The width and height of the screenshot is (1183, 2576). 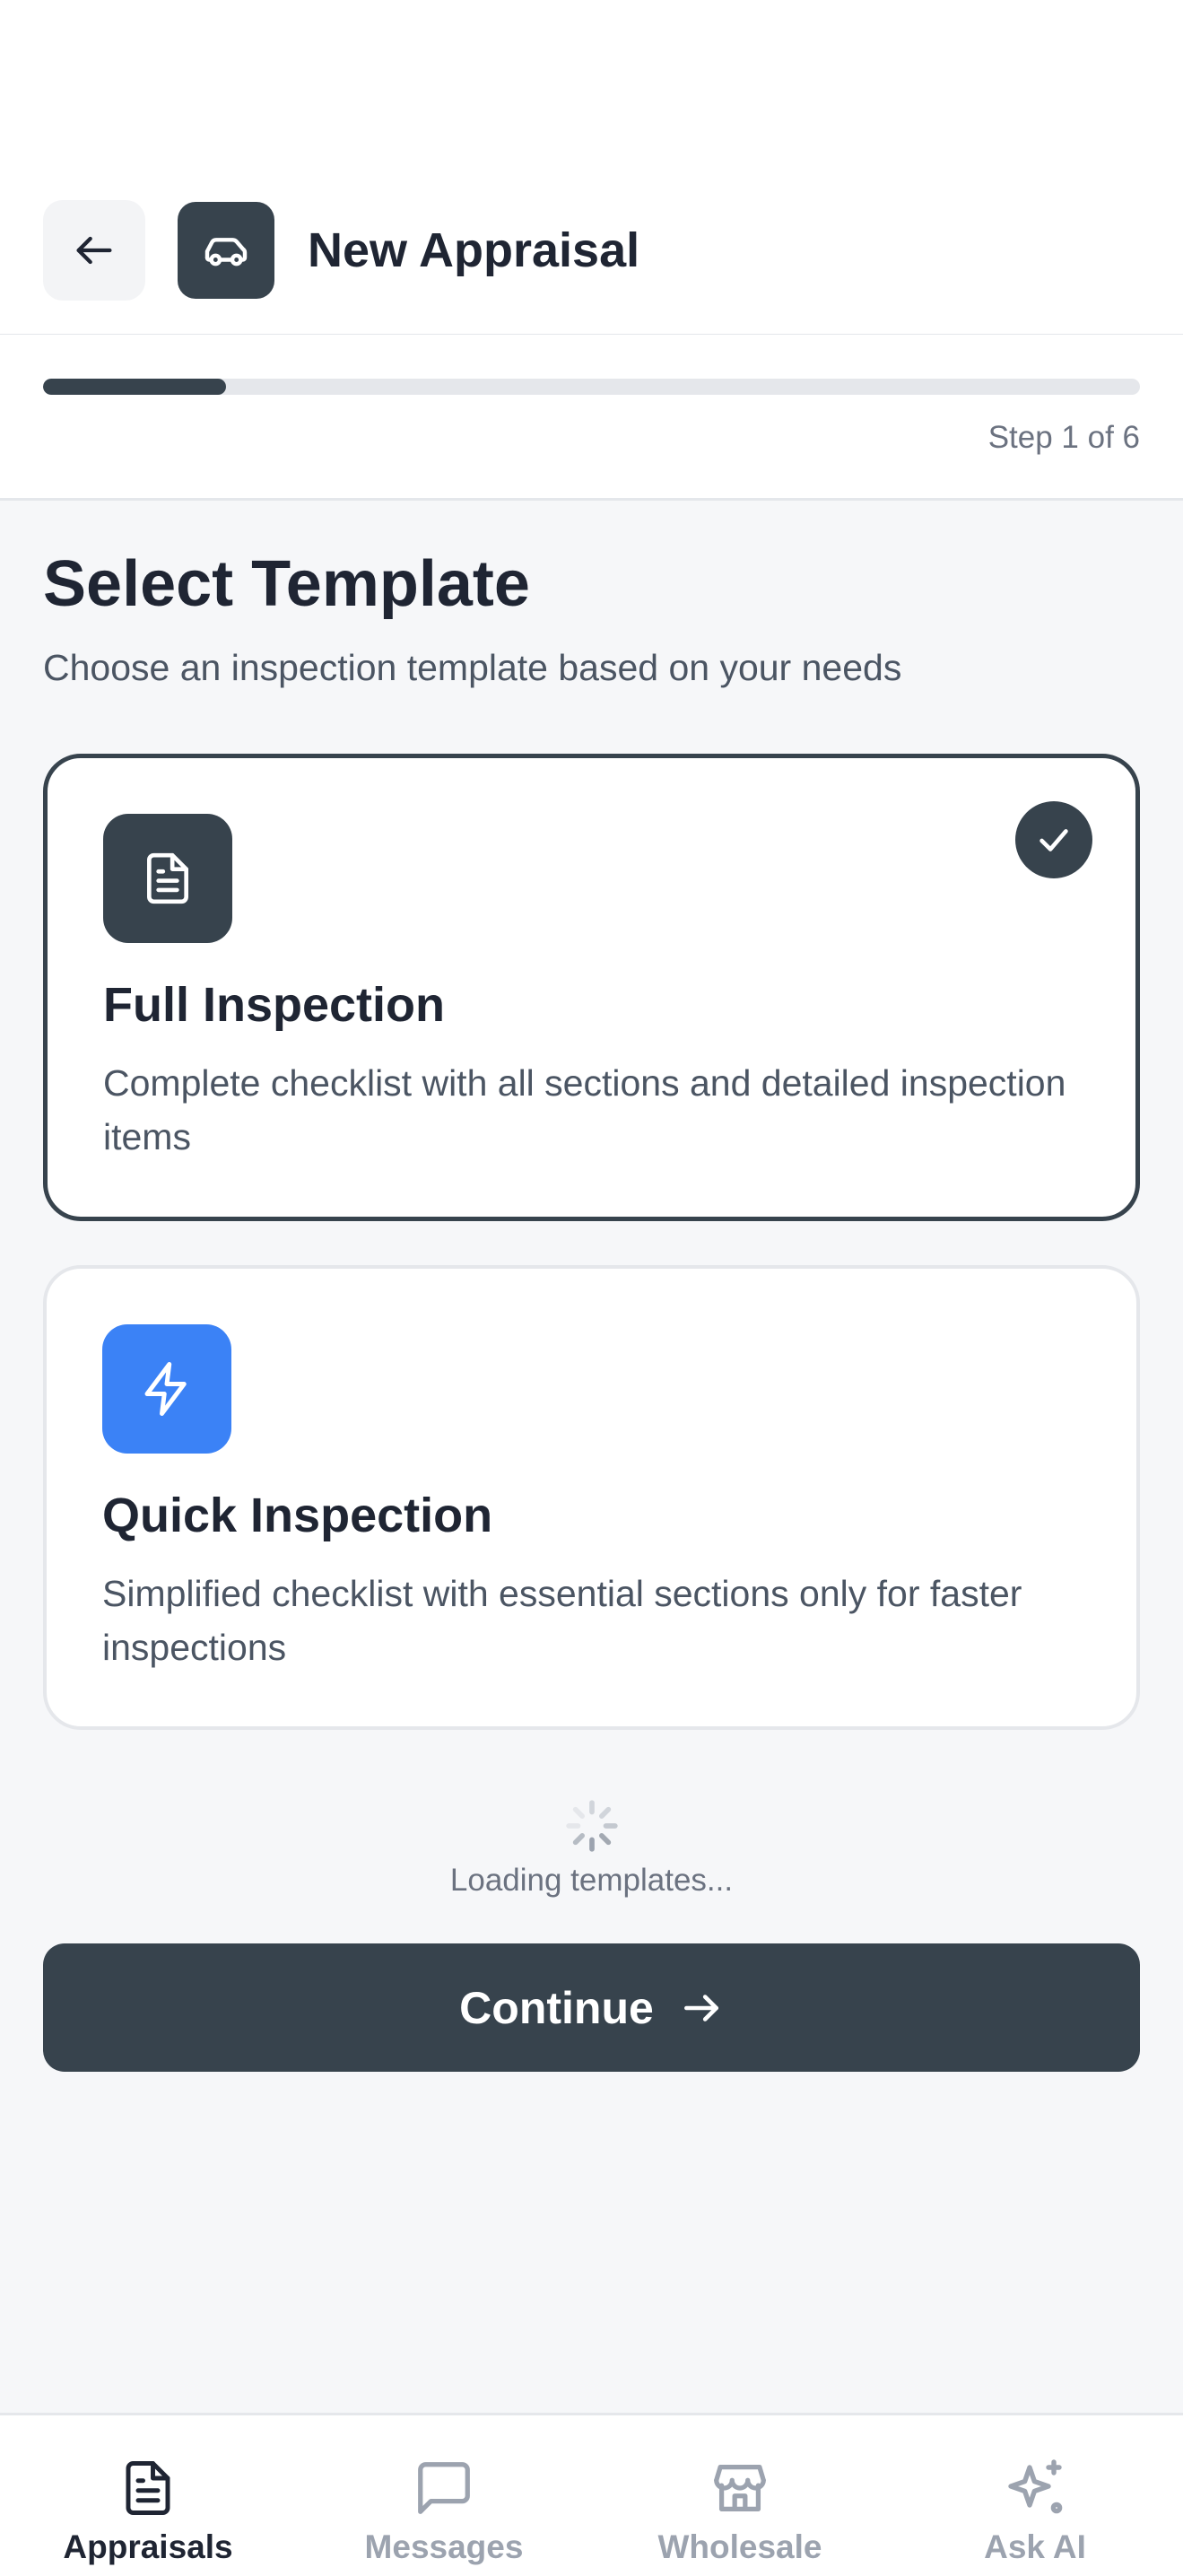 I want to click on continue-button: Continue, so click(x=591, y=2008).